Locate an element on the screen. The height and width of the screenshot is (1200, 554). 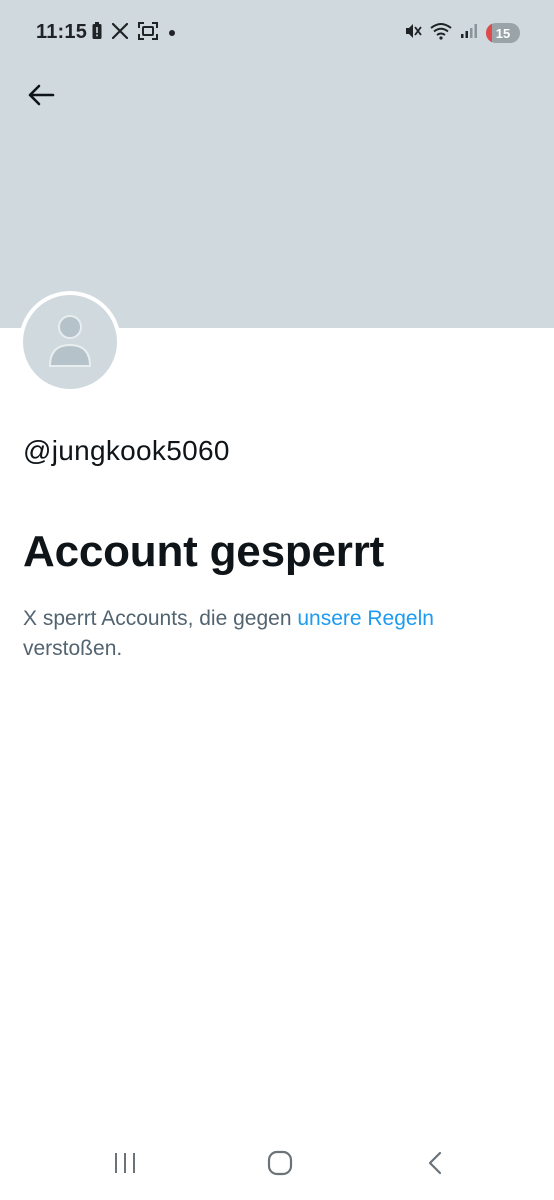
home-icon is located at coordinates (280, 1165).